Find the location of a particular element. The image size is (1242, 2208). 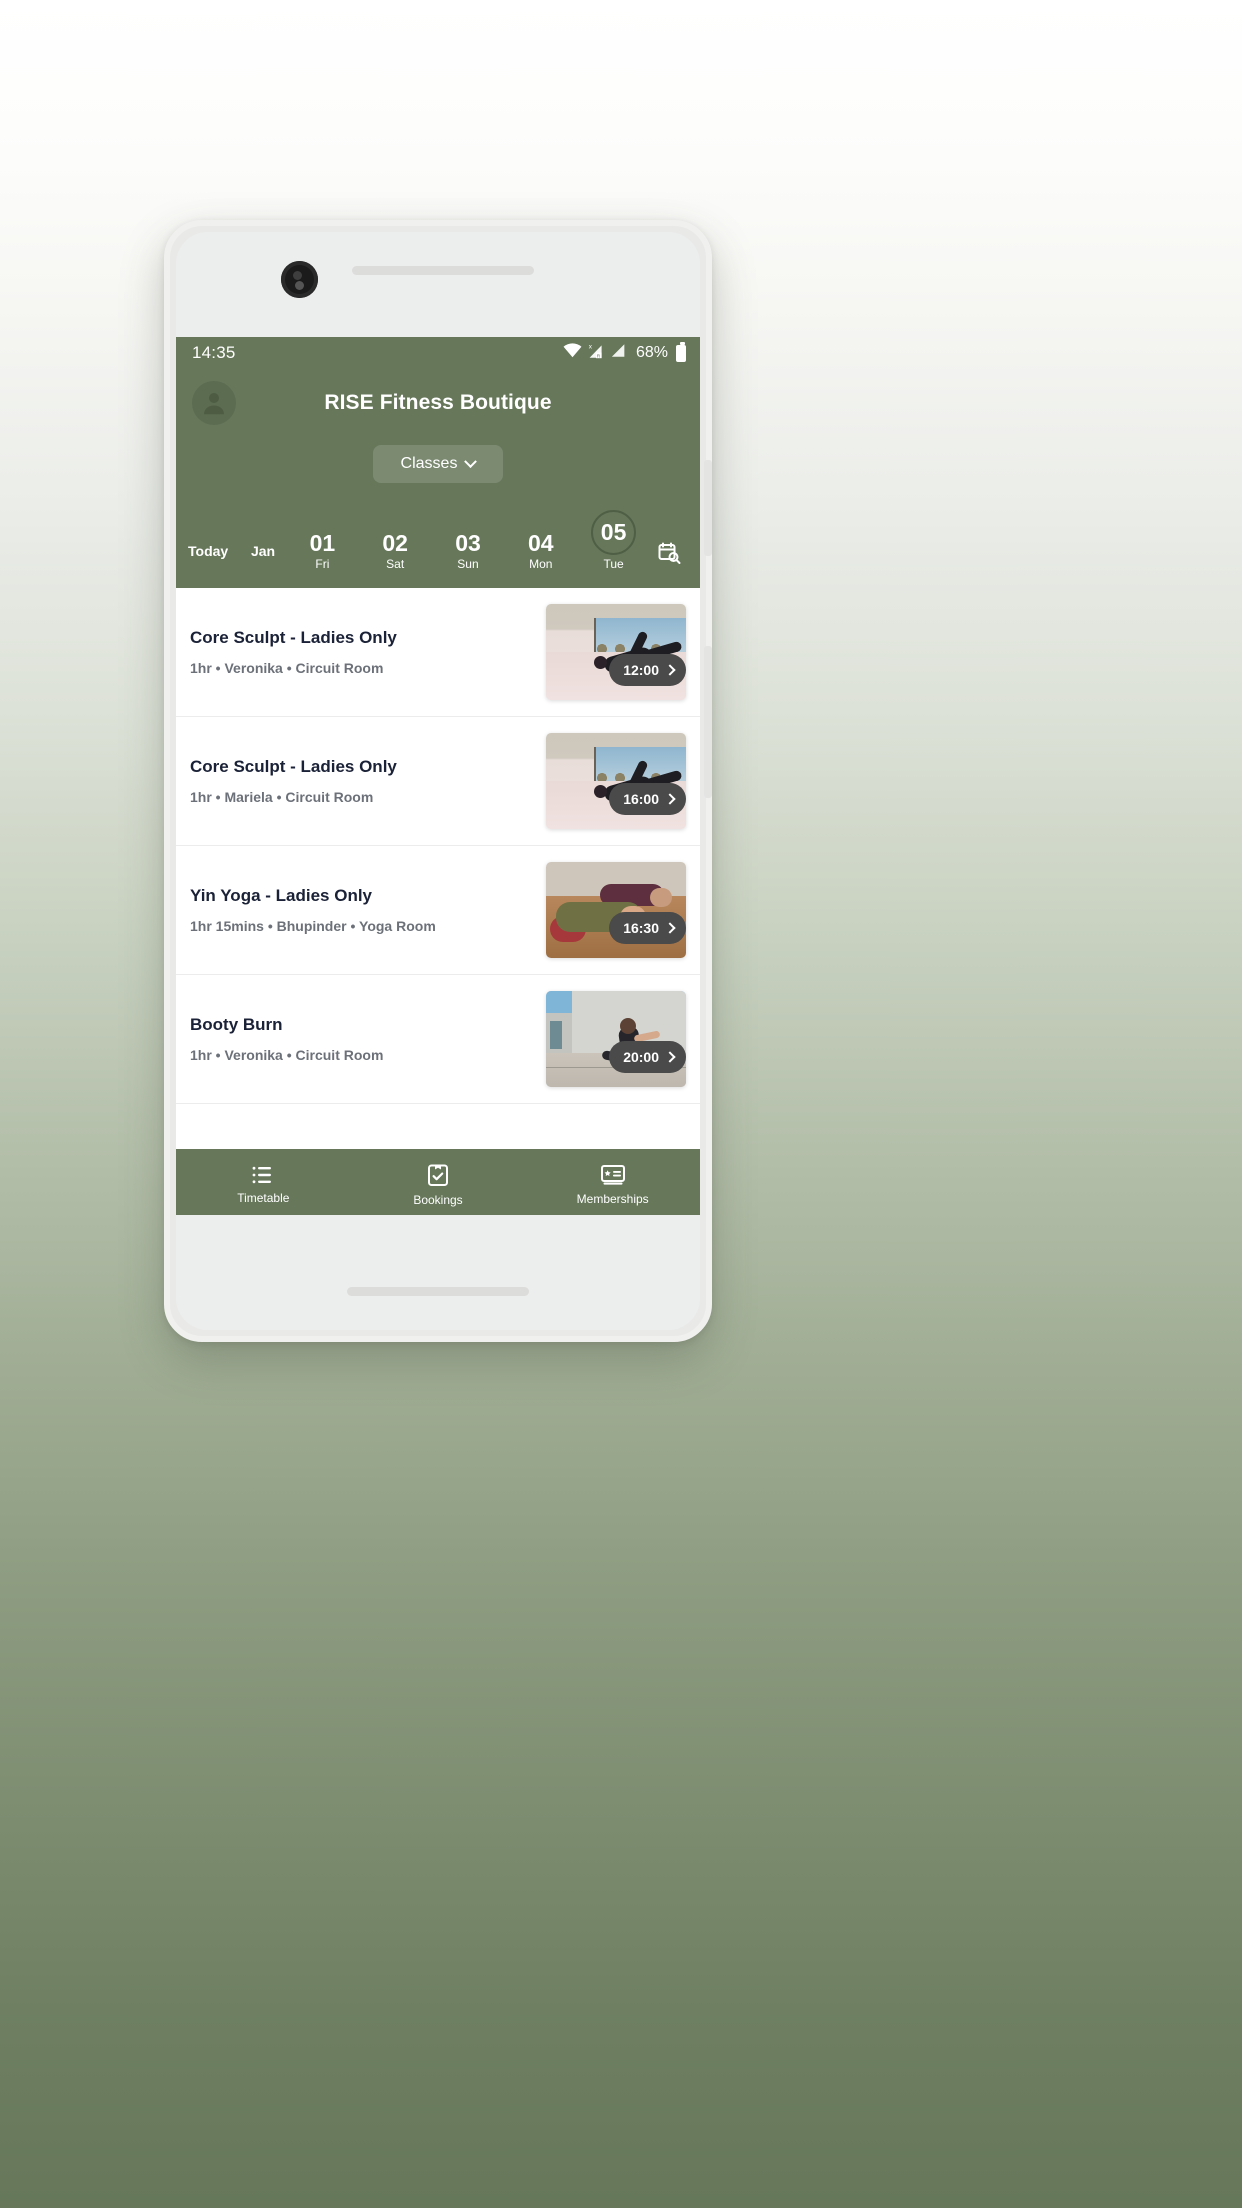

date-item-03: 03 Sun is located at coordinates (468, 552).